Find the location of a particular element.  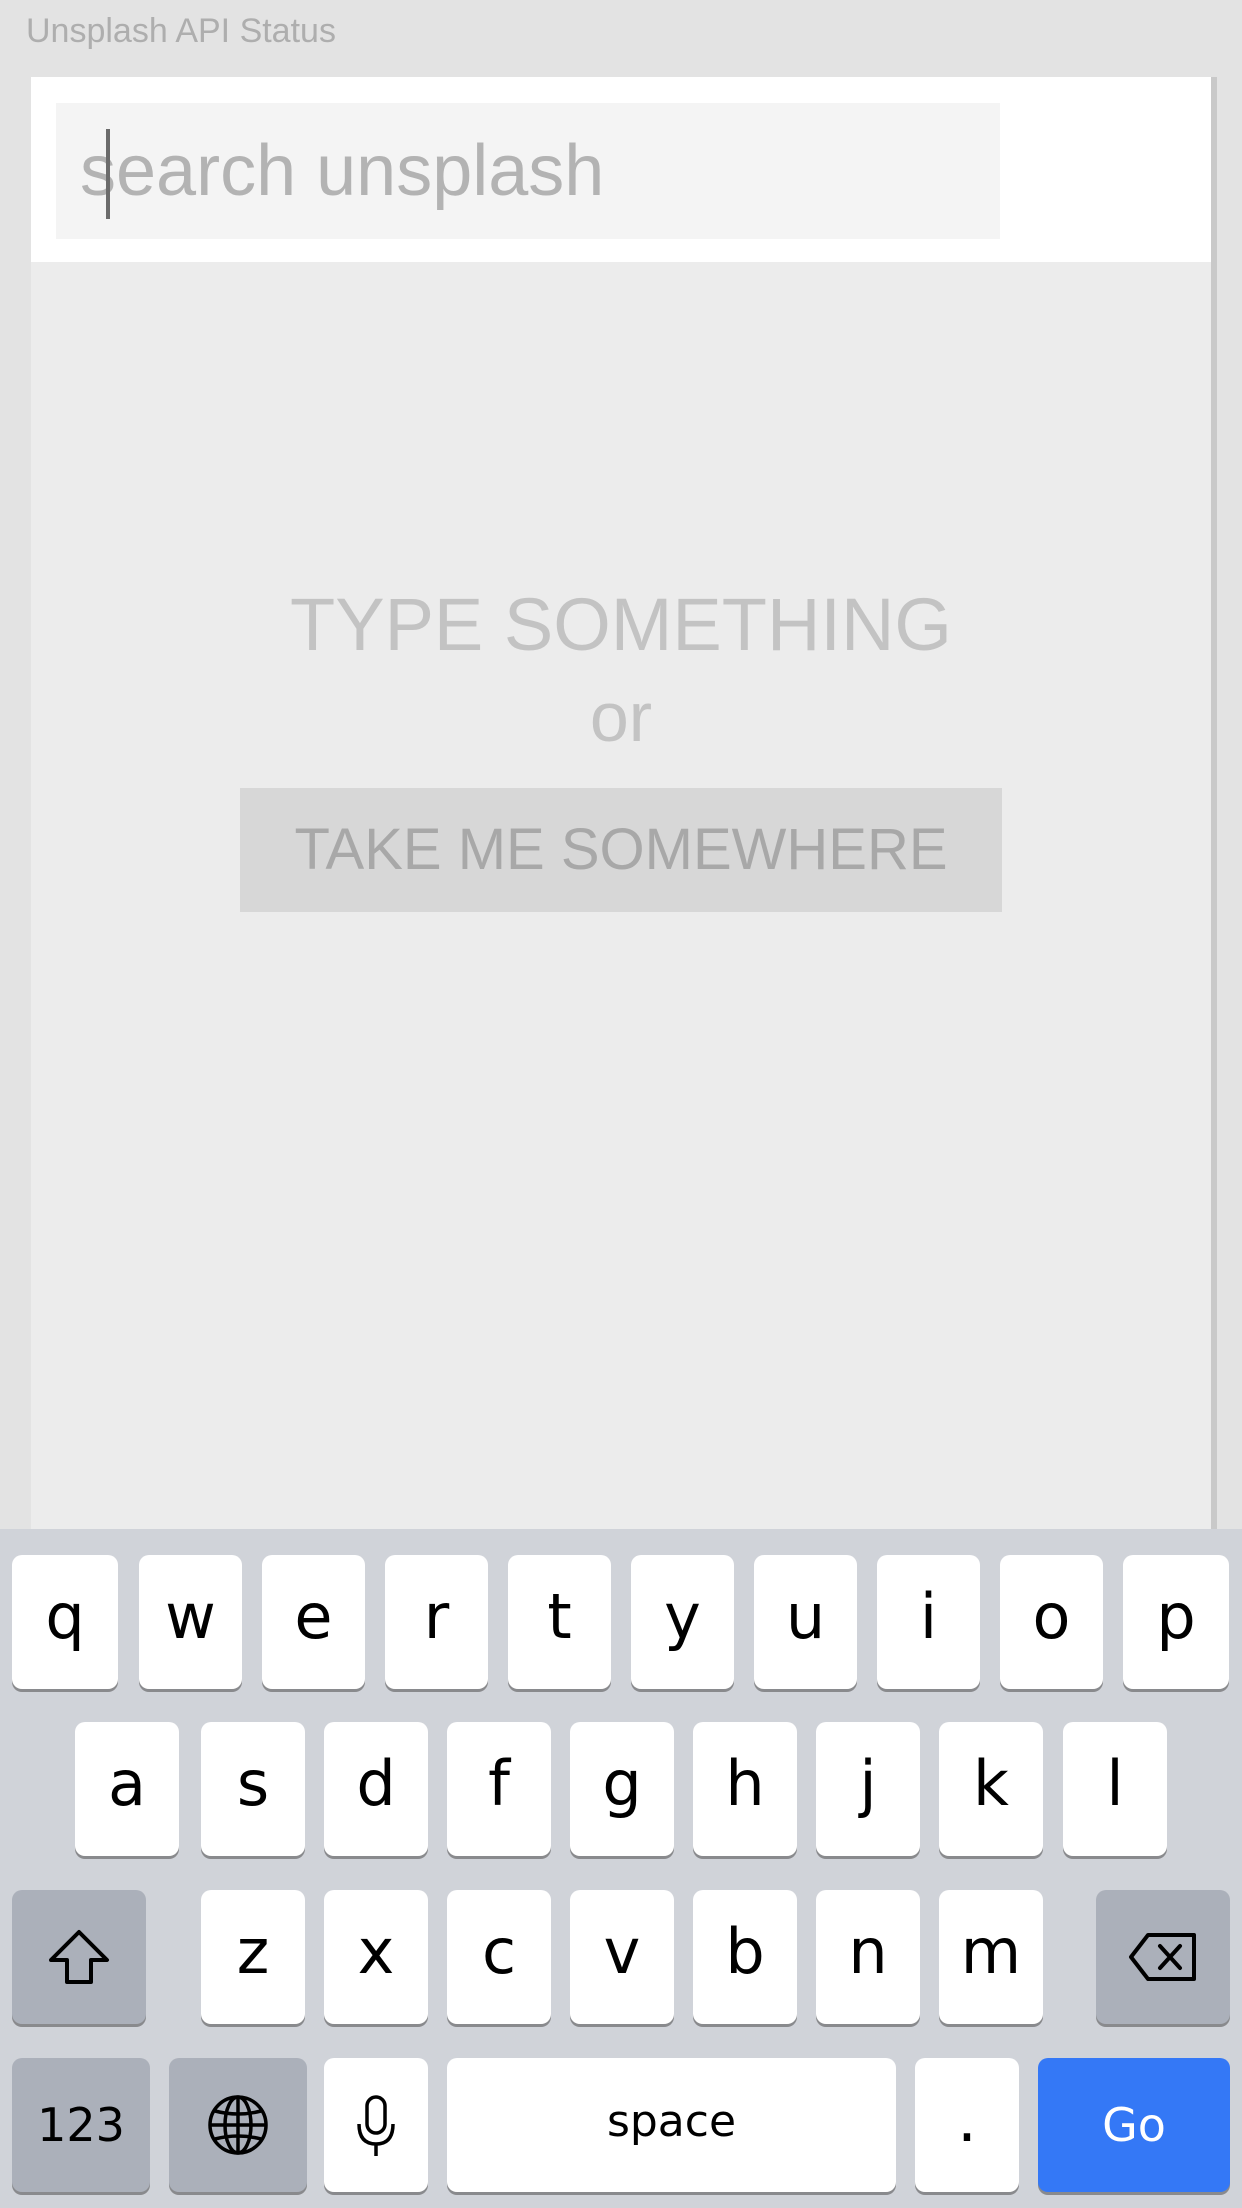

go-key: Go is located at coordinates (1134, 2125).